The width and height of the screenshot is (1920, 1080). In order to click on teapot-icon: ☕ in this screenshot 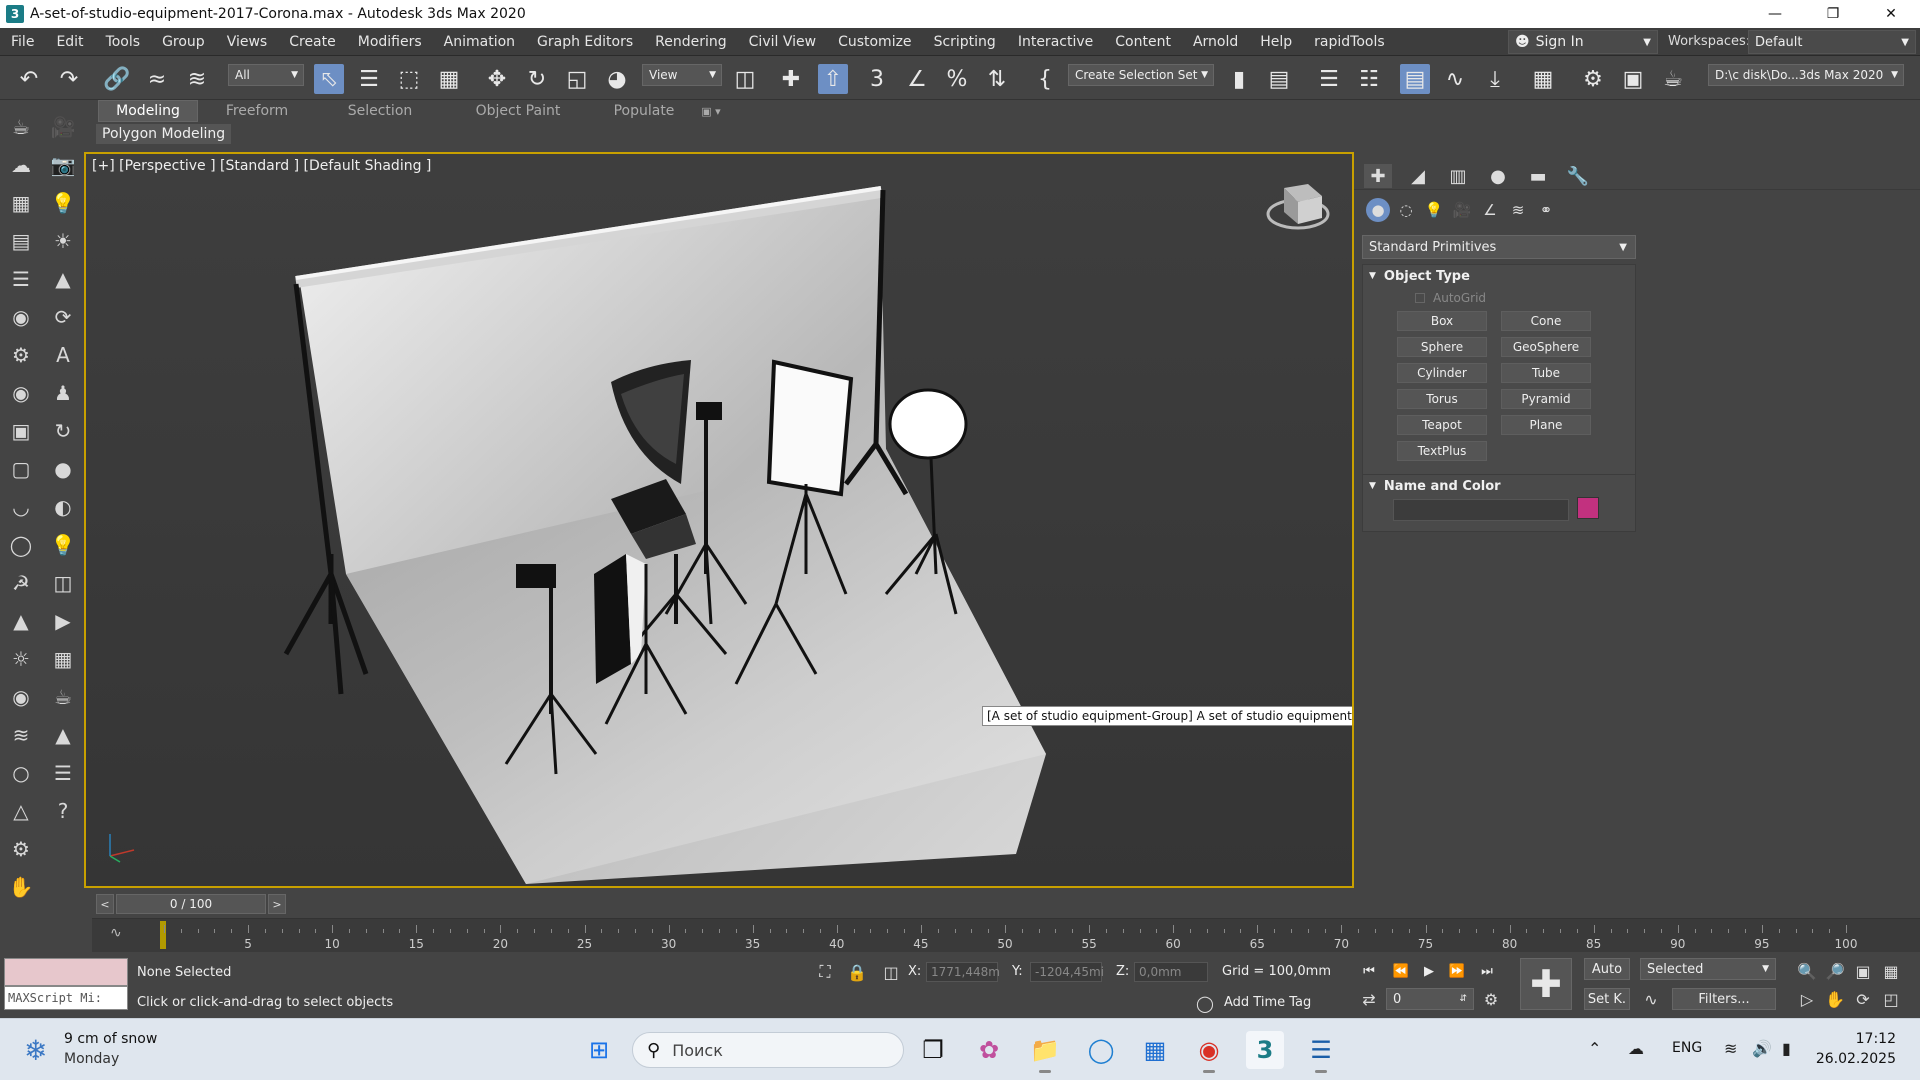, I will do `click(21, 127)`.